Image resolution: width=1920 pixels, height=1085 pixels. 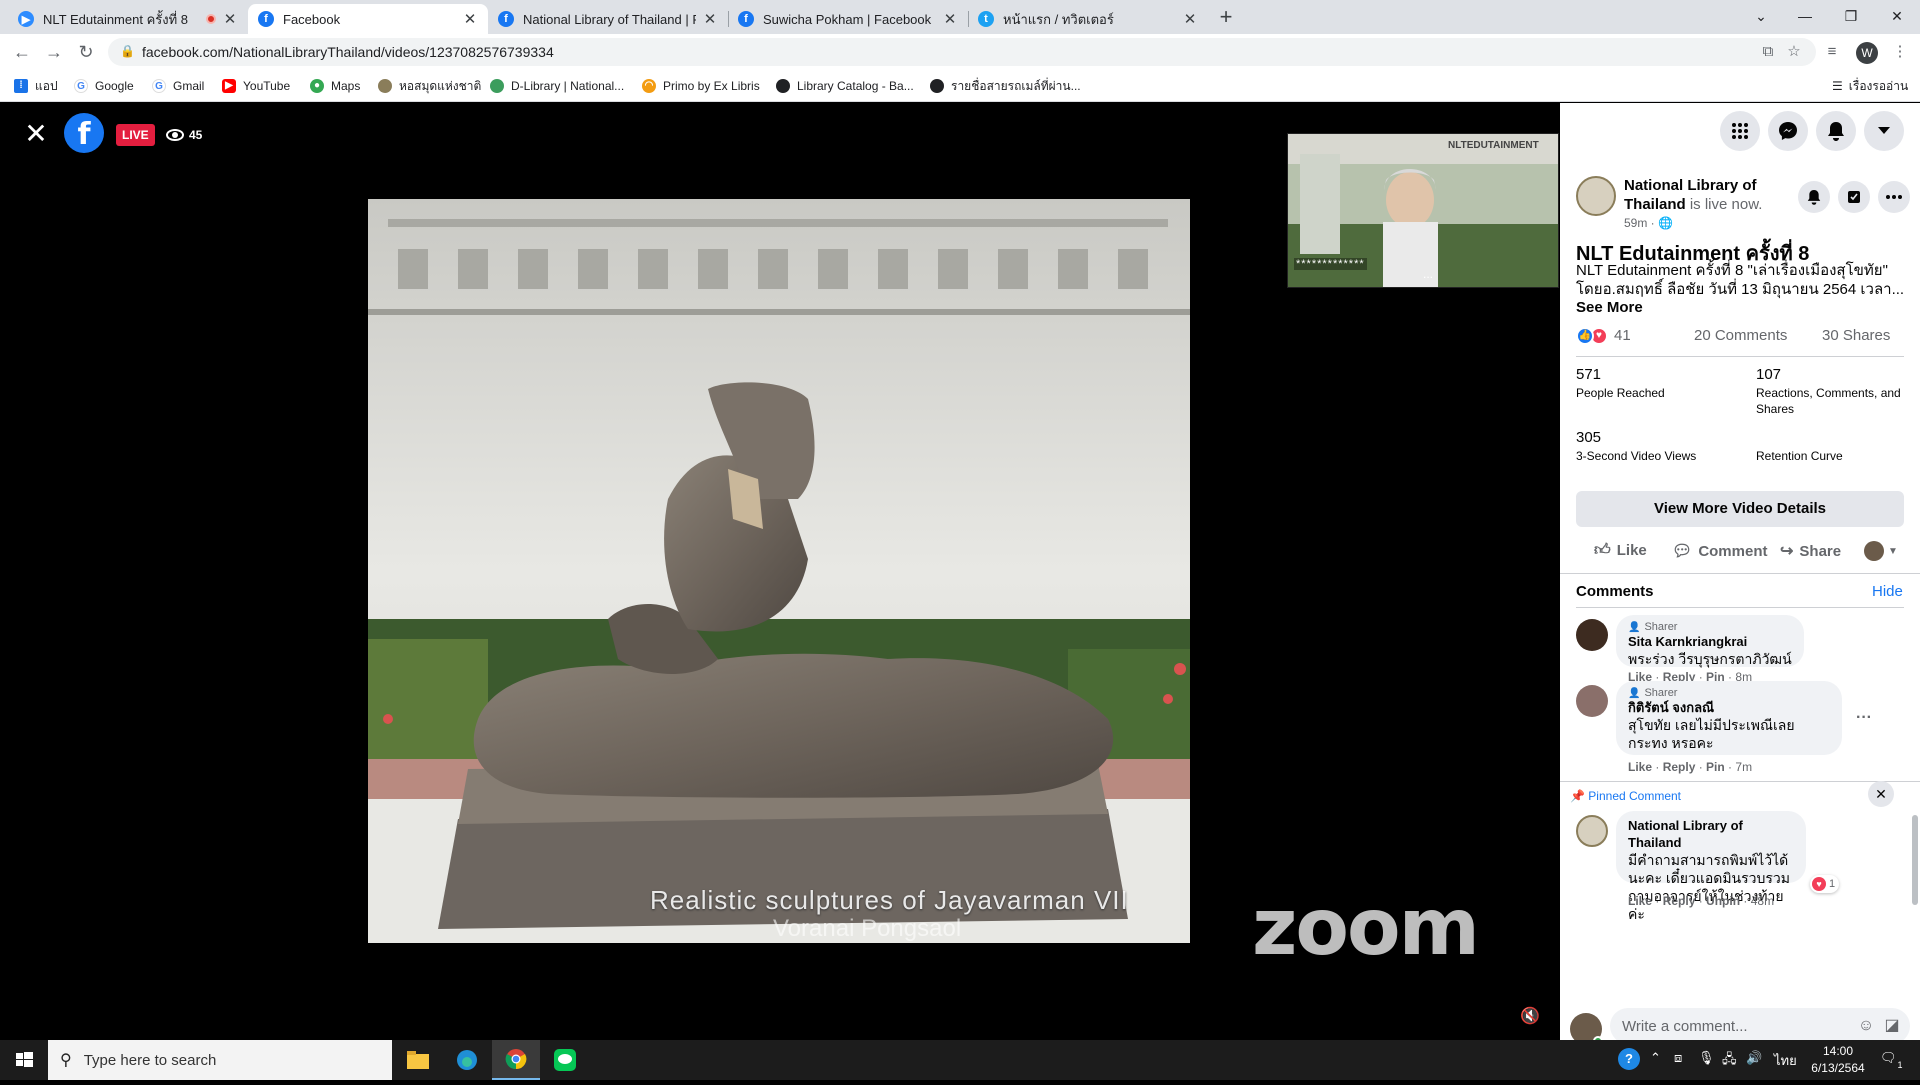 What do you see at coordinates (1894, 197) in the screenshot?
I see `more-options-icon` at bounding box center [1894, 197].